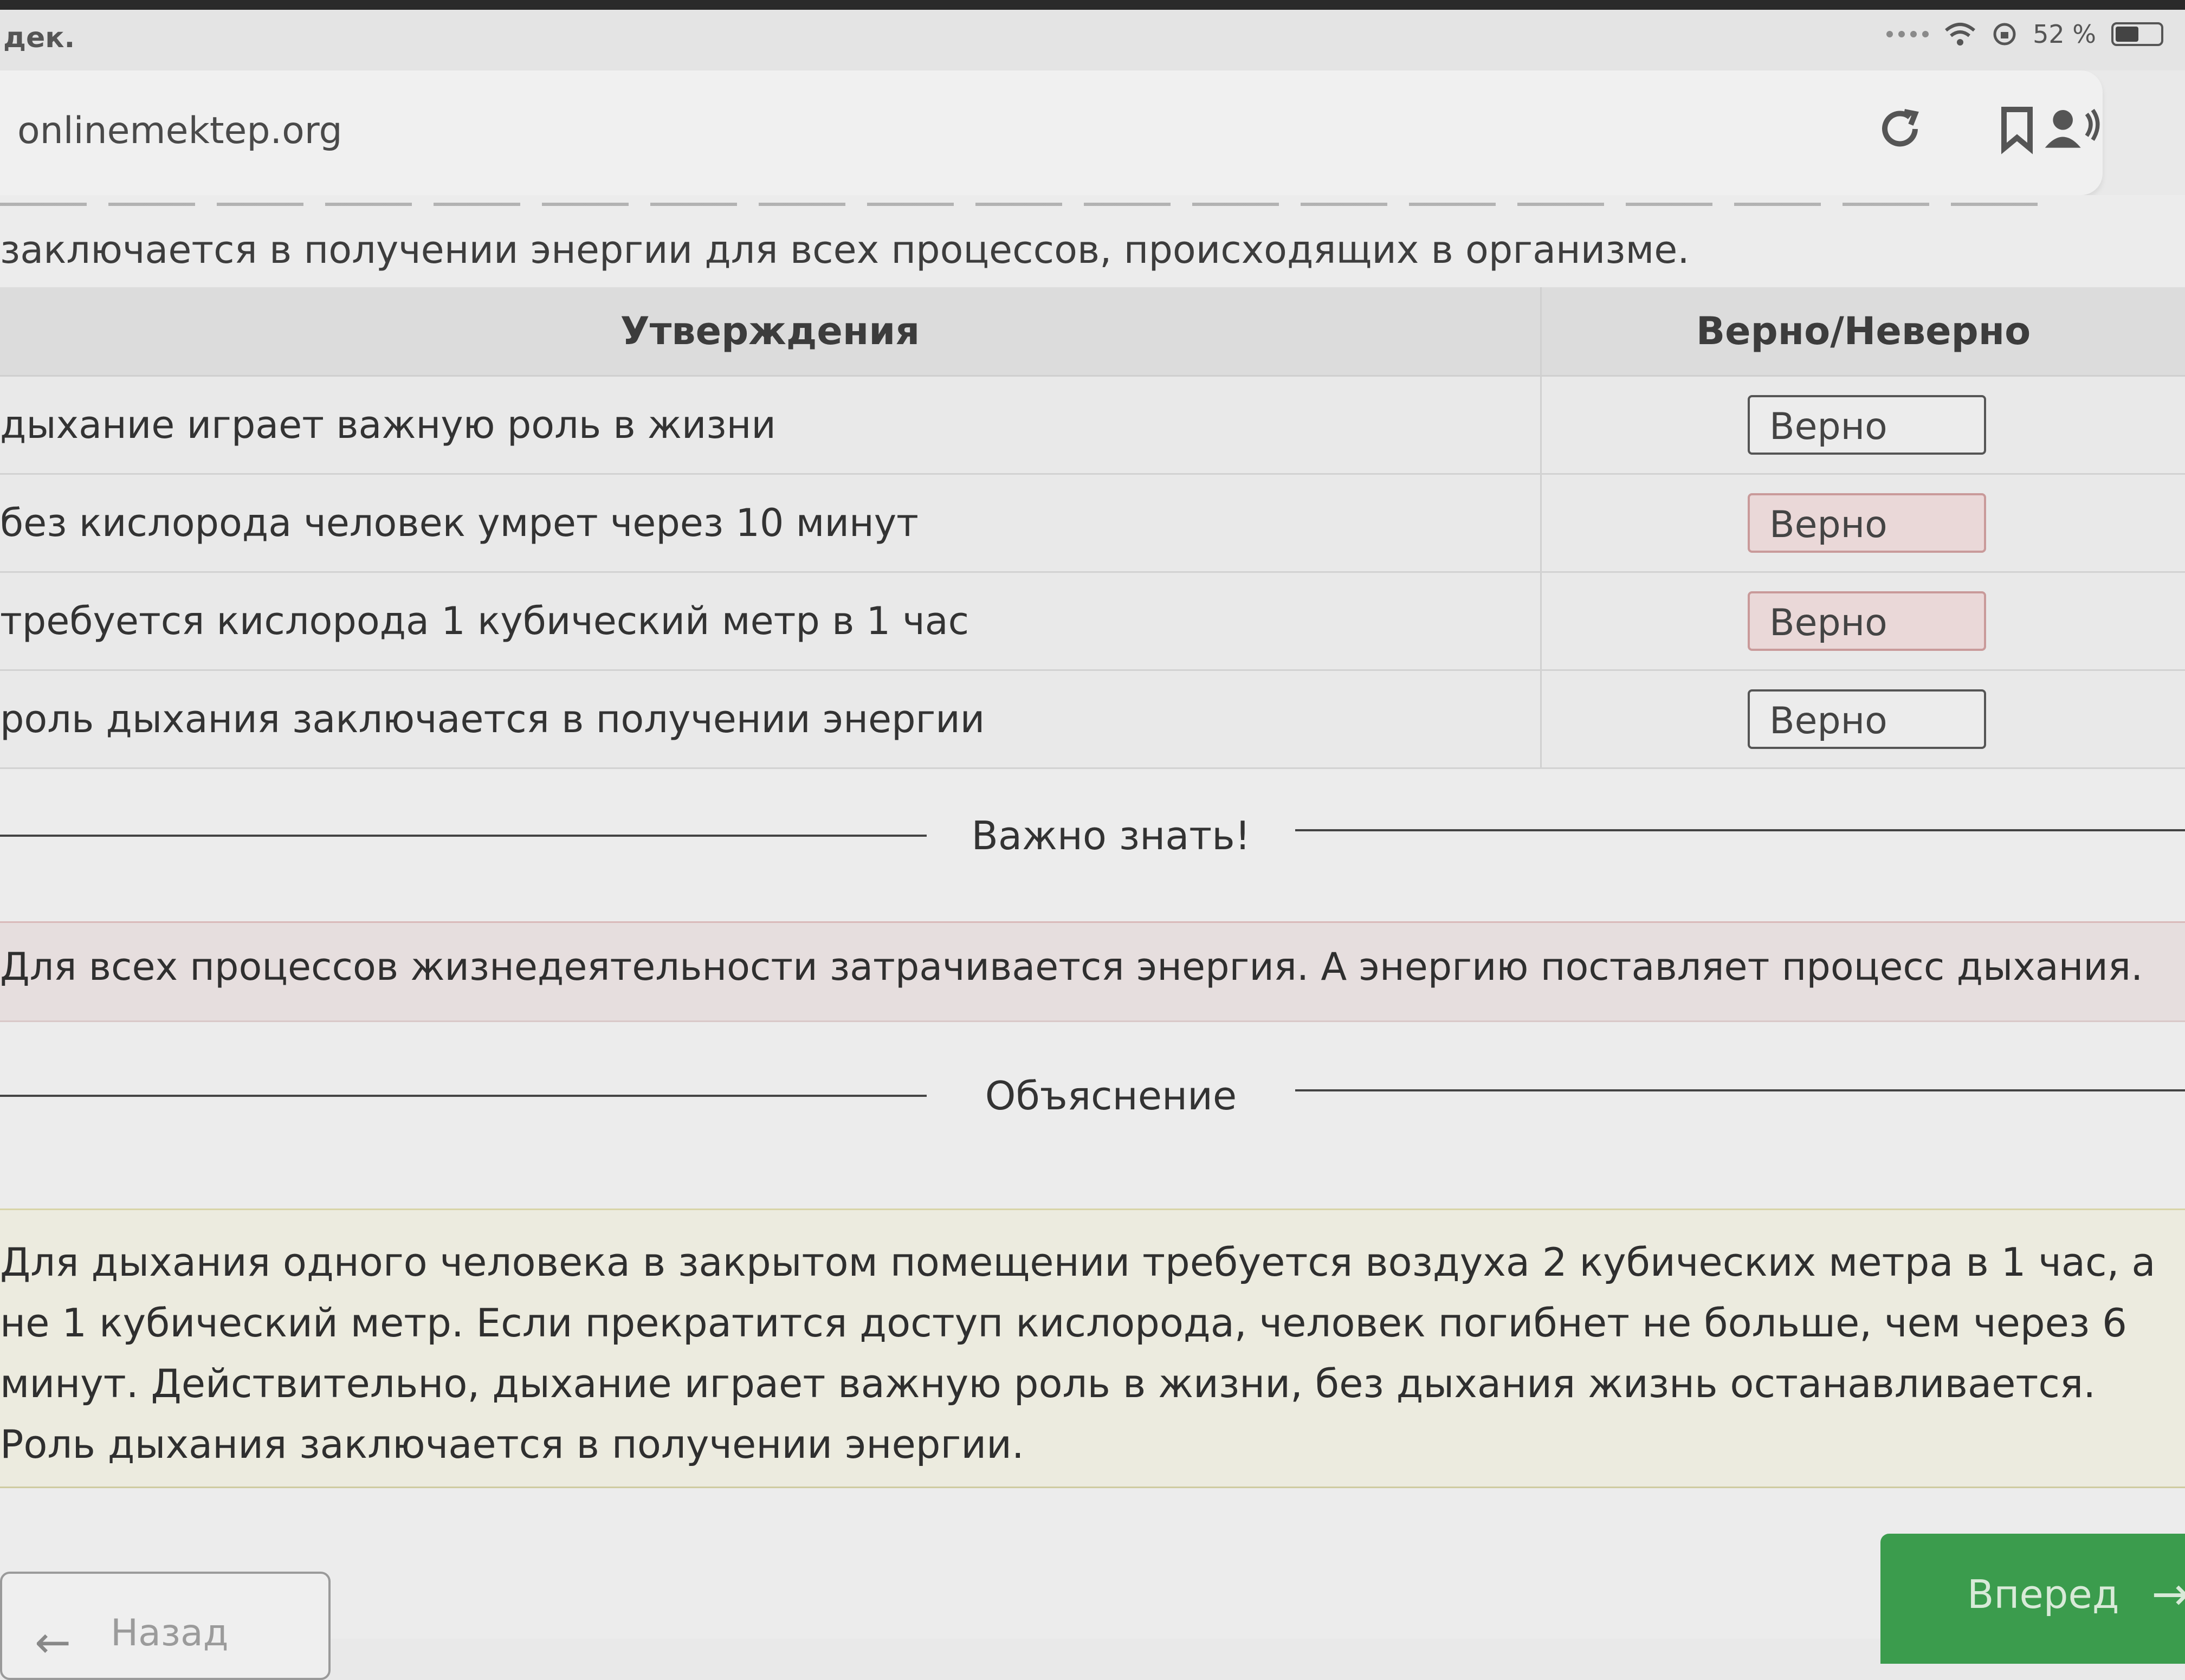 This screenshot has height=1680, width=2185. Describe the element at coordinates (1029, 206) in the screenshot. I see `cut-off-text` at that location.